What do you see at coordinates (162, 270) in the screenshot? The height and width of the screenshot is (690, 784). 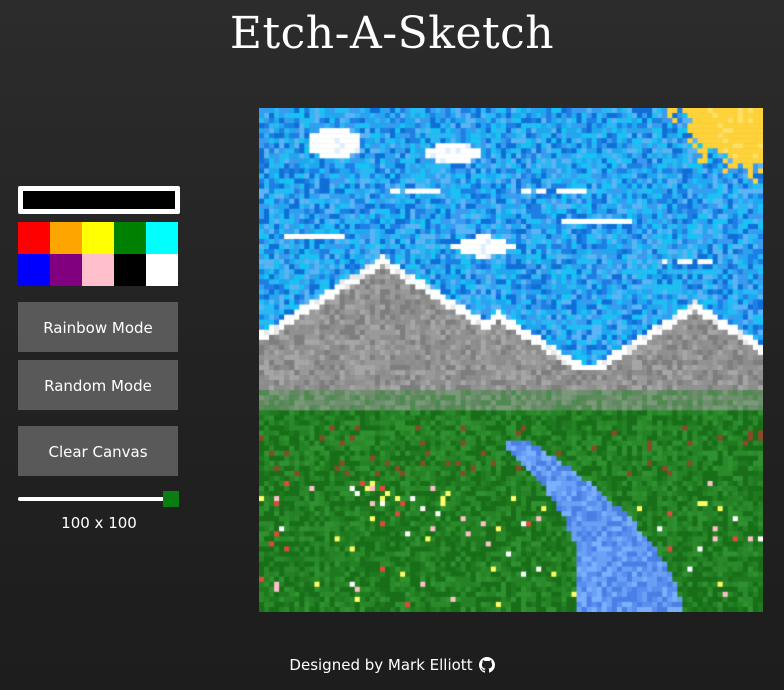 I see `palette-swatch-white` at bounding box center [162, 270].